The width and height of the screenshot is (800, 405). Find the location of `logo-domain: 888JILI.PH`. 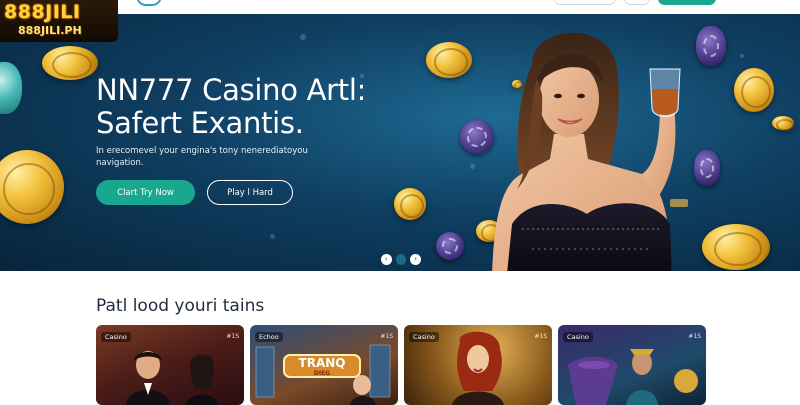

logo-domain: 888JILI.PH is located at coordinates (50, 30).